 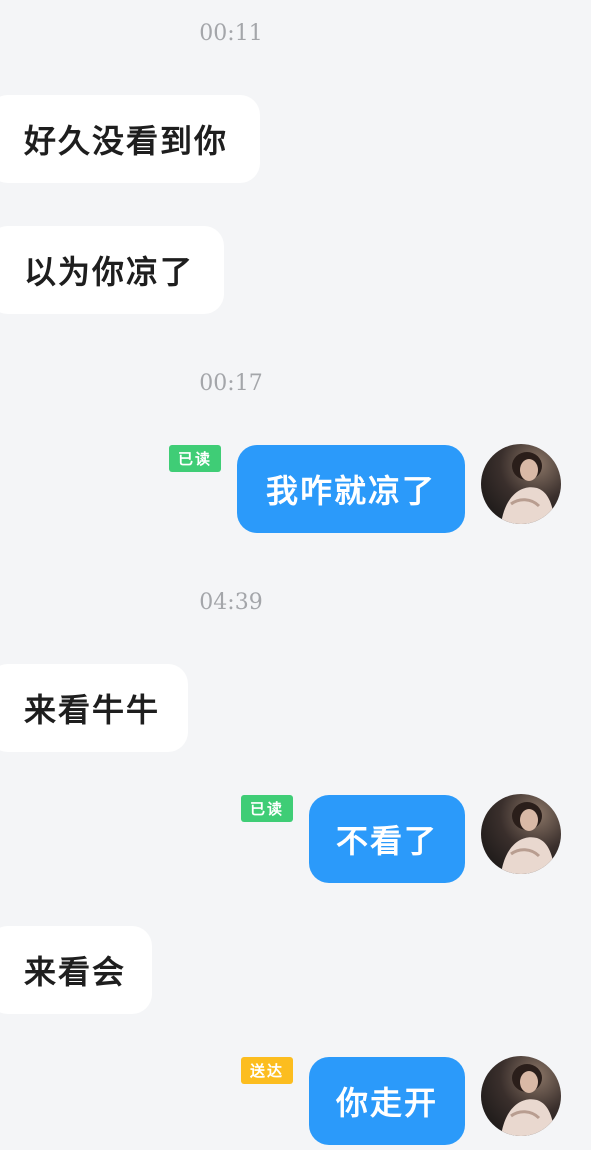 I want to click on delivered-status-badge: 送达, so click(x=267, y=1070).